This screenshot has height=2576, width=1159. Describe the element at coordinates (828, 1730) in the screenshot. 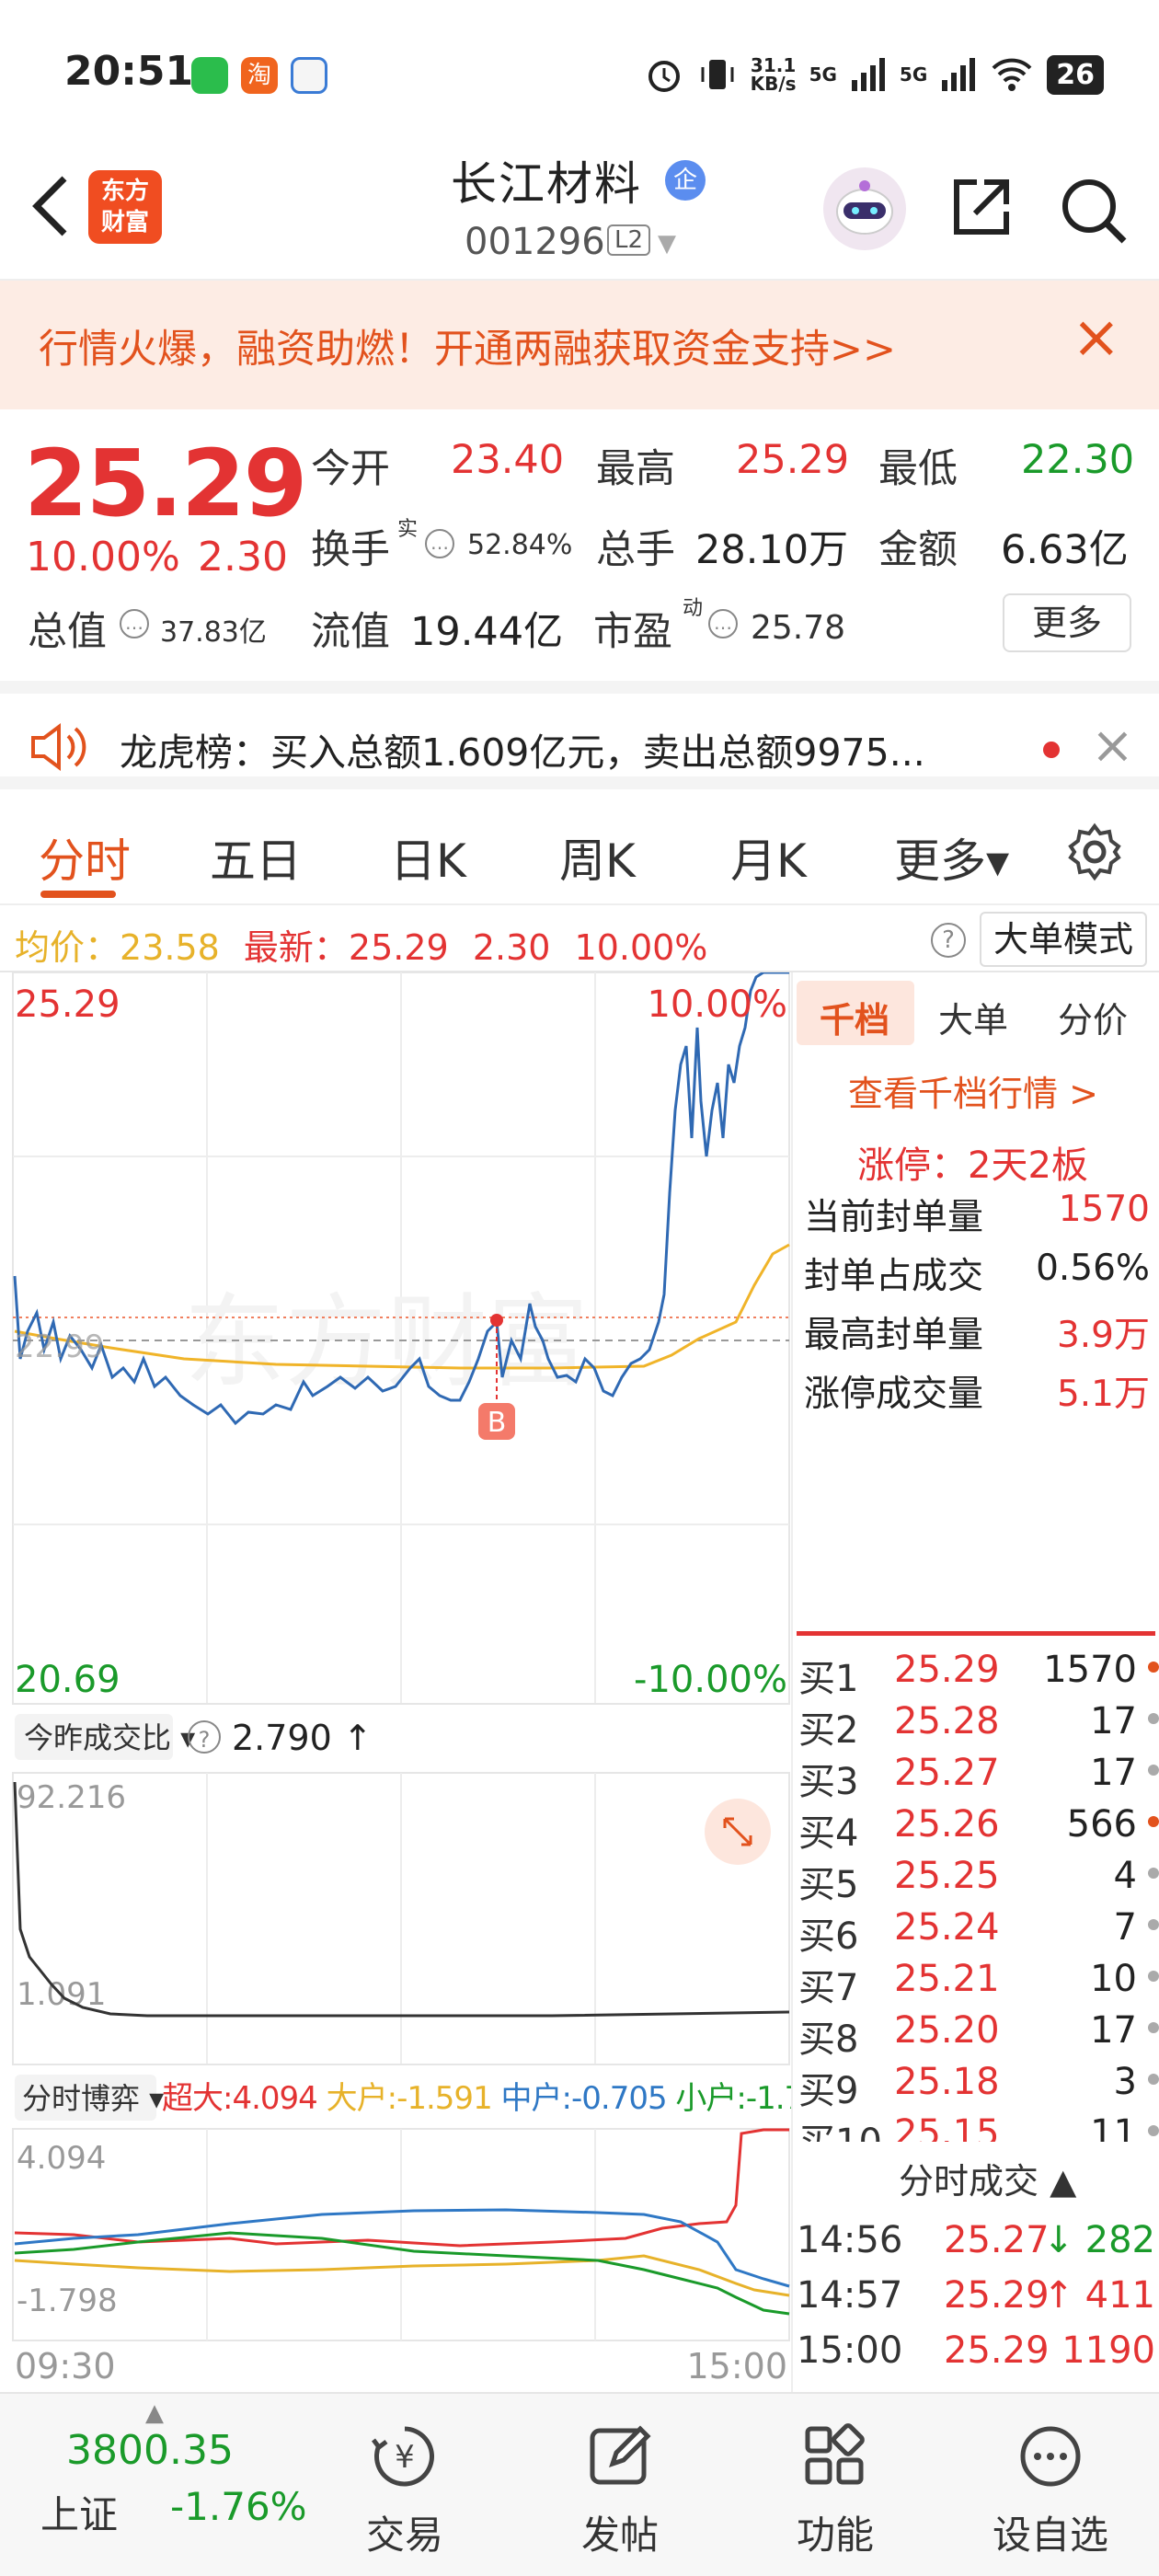

I see `bid-level: 买2` at that location.